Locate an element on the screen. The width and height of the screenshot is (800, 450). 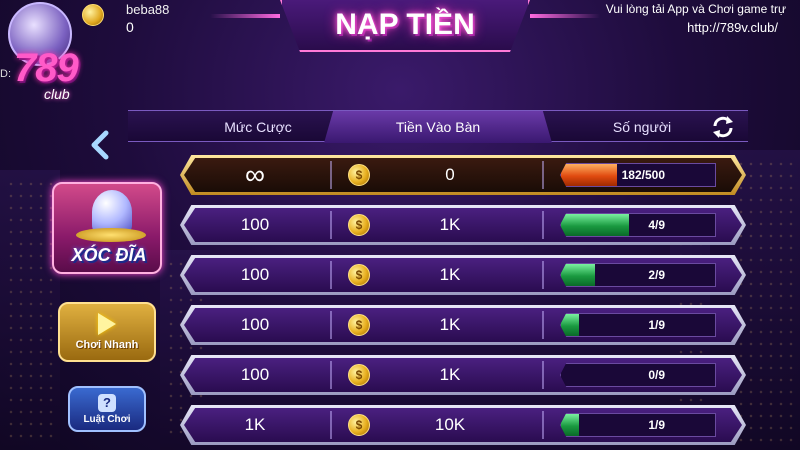
table-row: 100 $1K 0/9 is located at coordinates (463, 375).